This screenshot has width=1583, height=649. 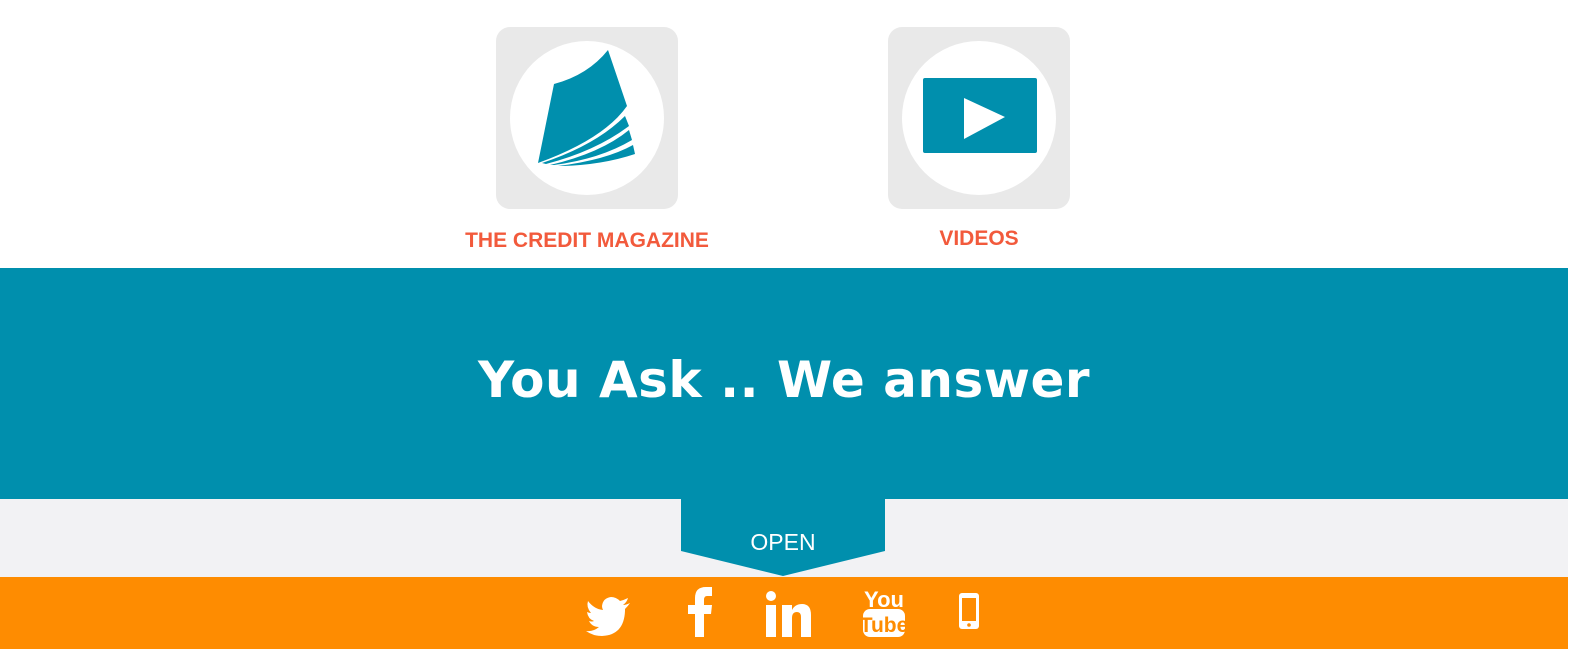 I want to click on youtube-link: You Tube, so click(x=884, y=611).